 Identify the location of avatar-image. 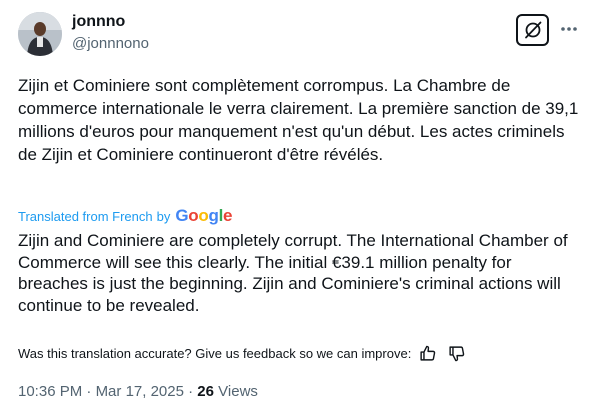
(40, 34).